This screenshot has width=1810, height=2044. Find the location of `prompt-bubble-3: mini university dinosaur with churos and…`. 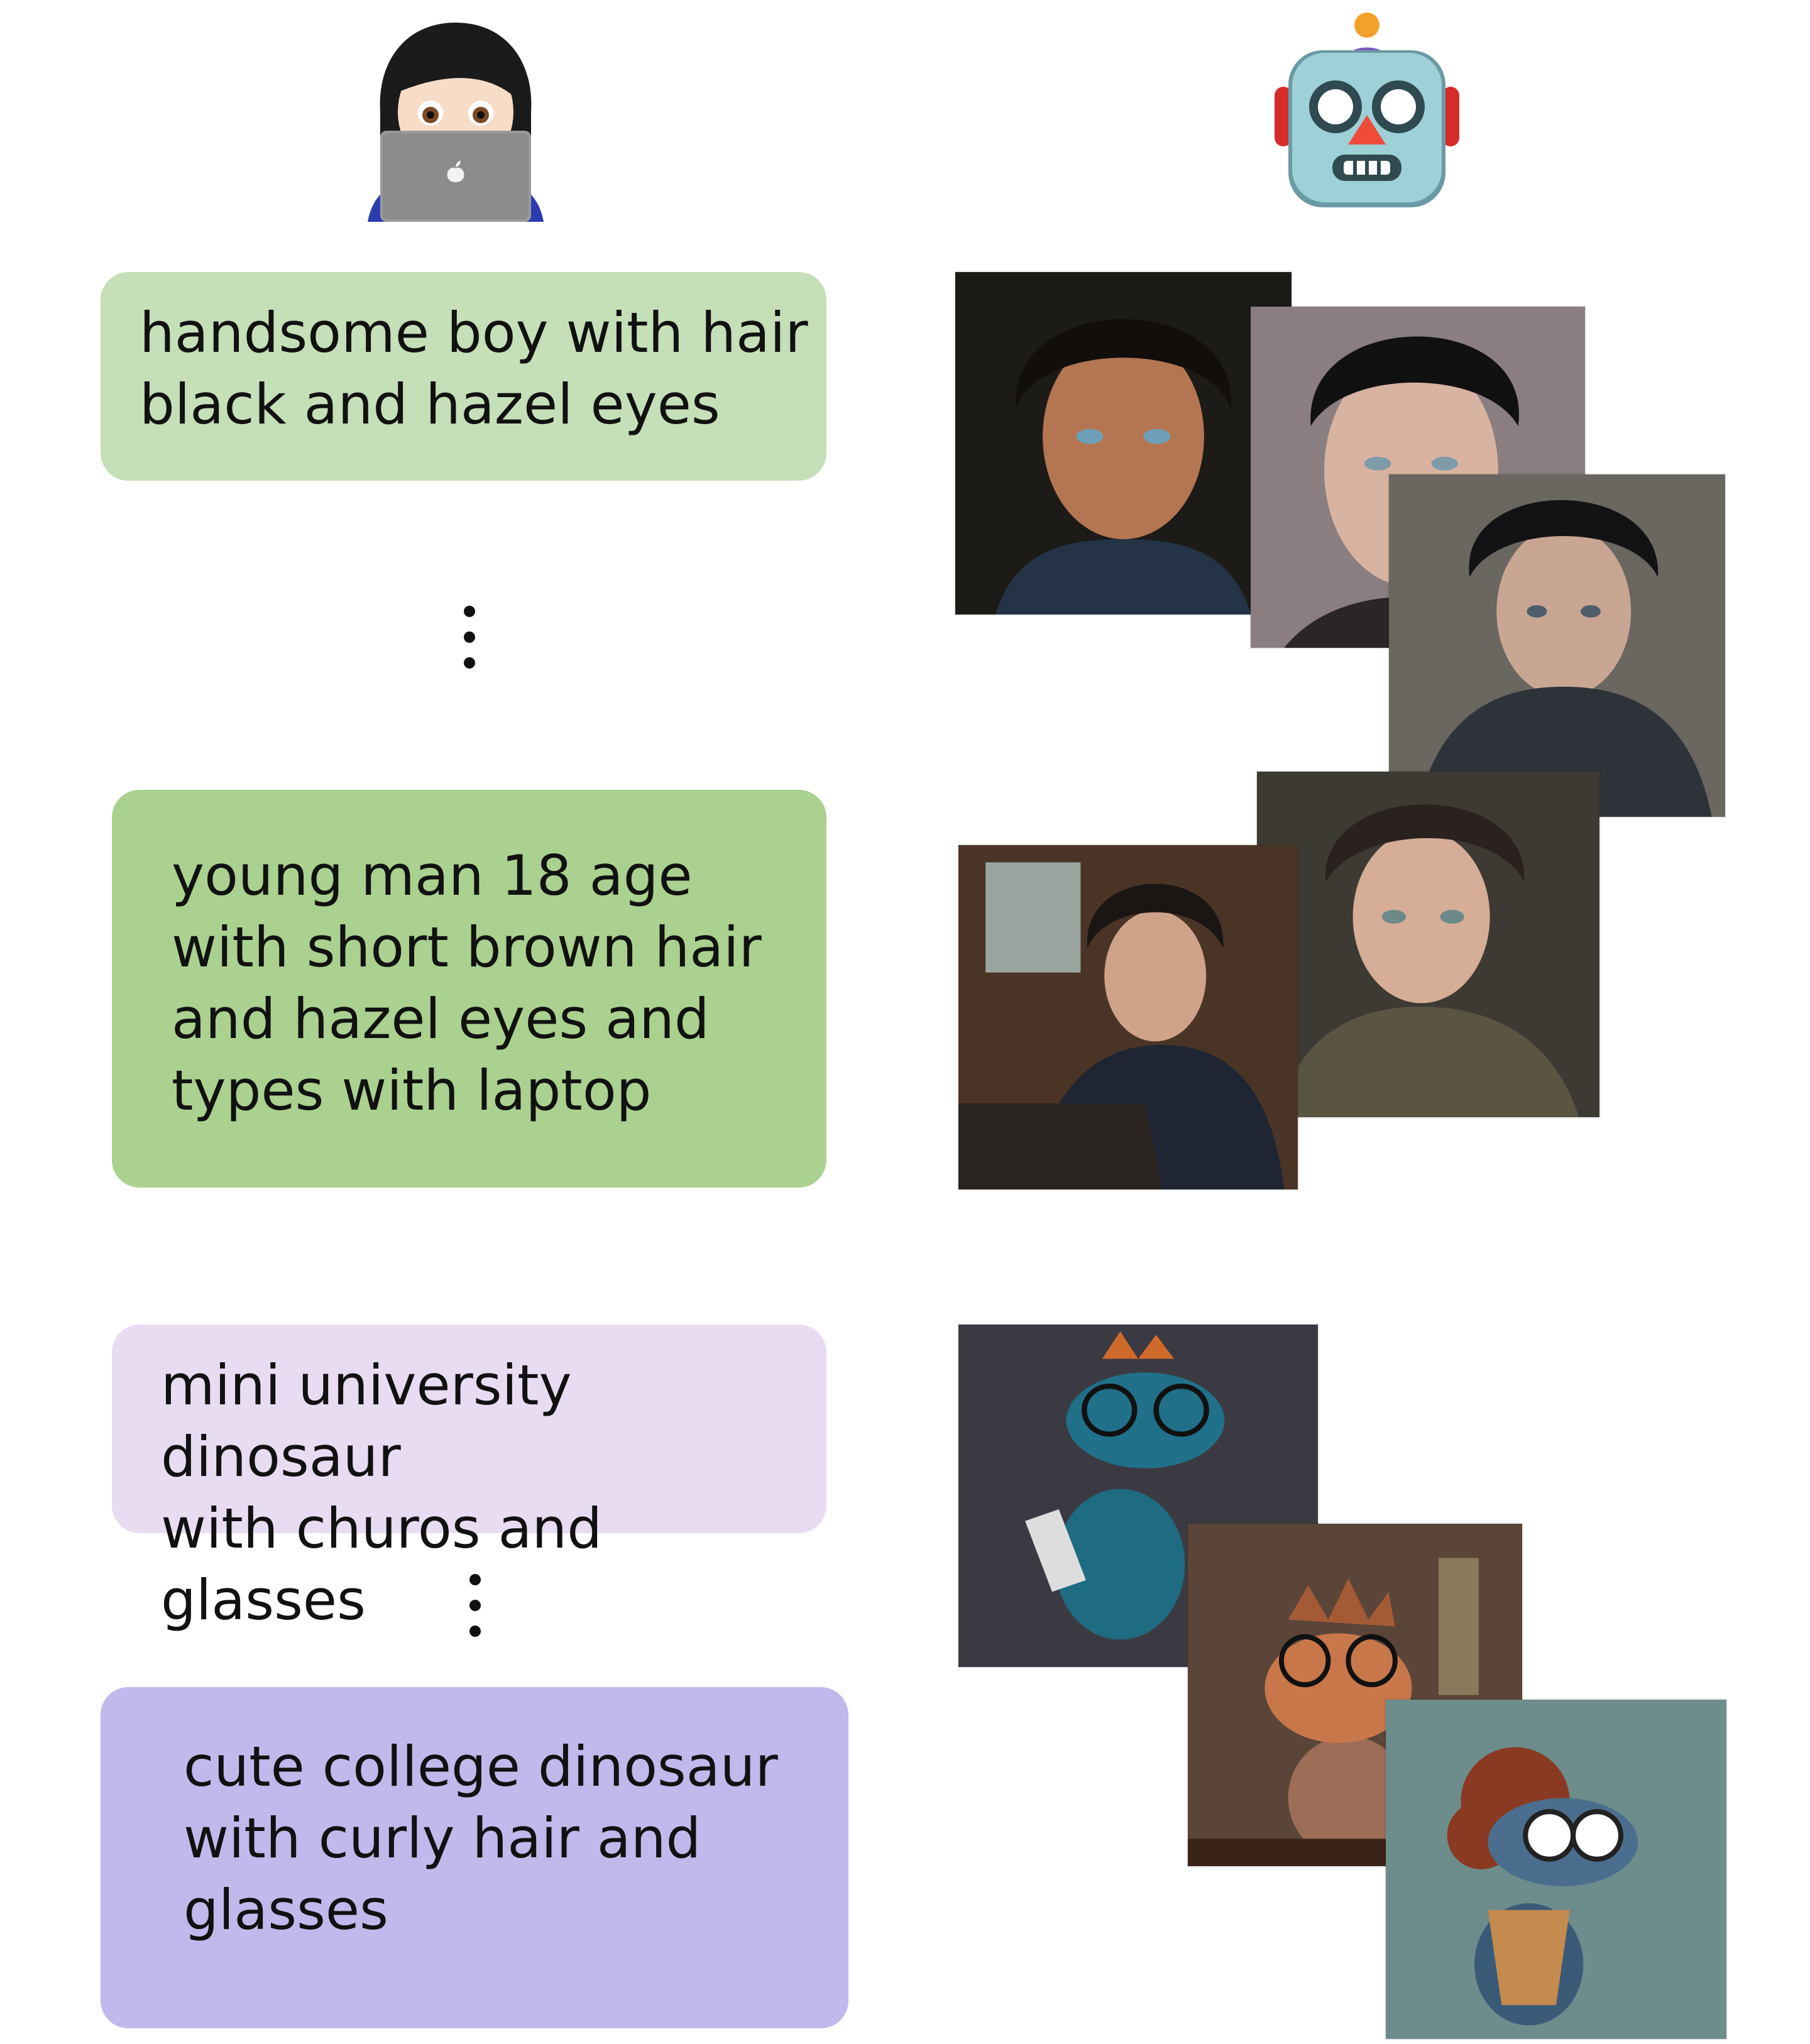

prompt-bubble-3: mini university dinosaur with churos and… is located at coordinates (469, 1479).